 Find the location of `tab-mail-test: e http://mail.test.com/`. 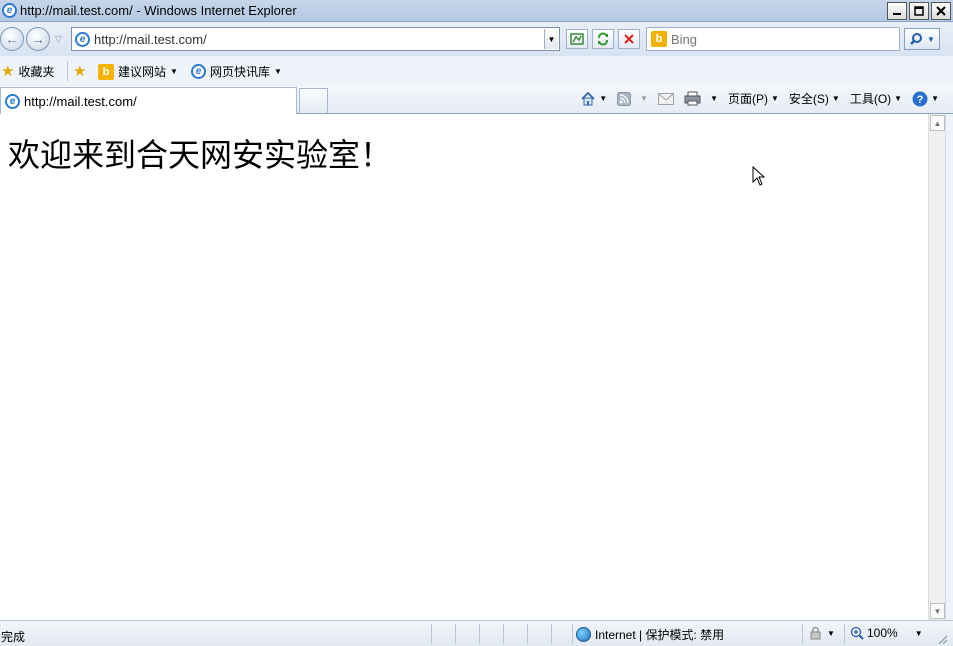

tab-mail-test: e http://mail.test.com/ is located at coordinates (148, 100).